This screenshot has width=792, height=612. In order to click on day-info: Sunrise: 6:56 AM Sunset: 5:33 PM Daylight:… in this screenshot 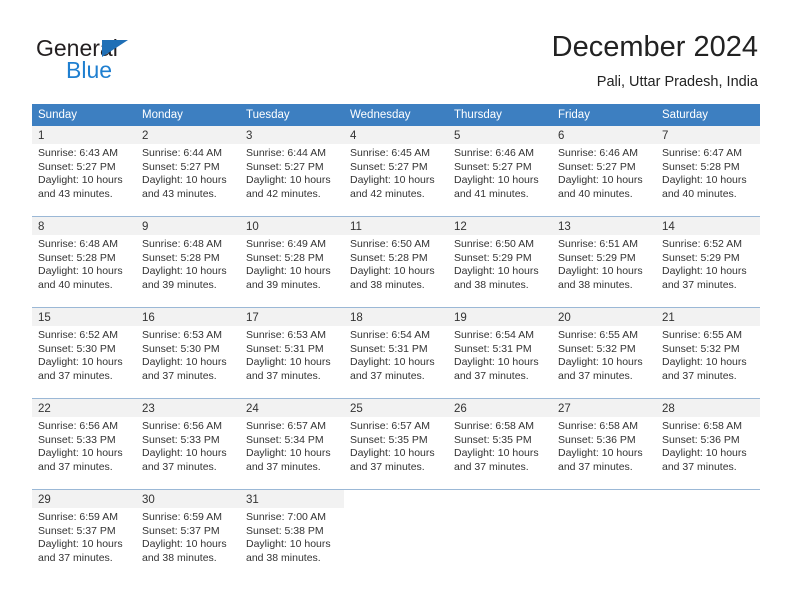, I will do `click(188, 445)`.